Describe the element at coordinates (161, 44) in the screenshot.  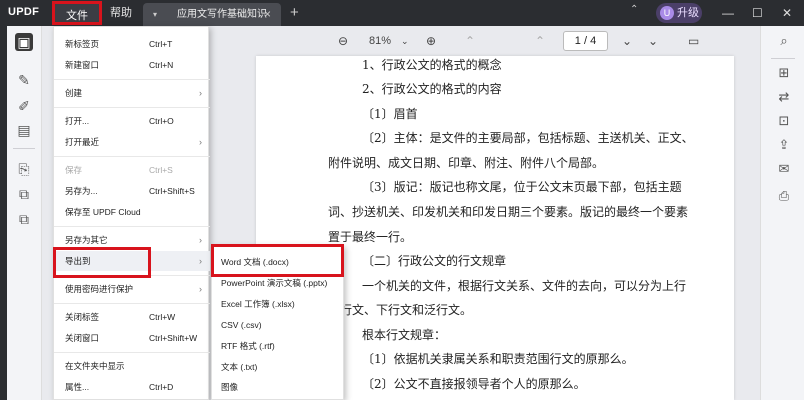
I see `menu-item-shortcut: Ctrl+T` at that location.